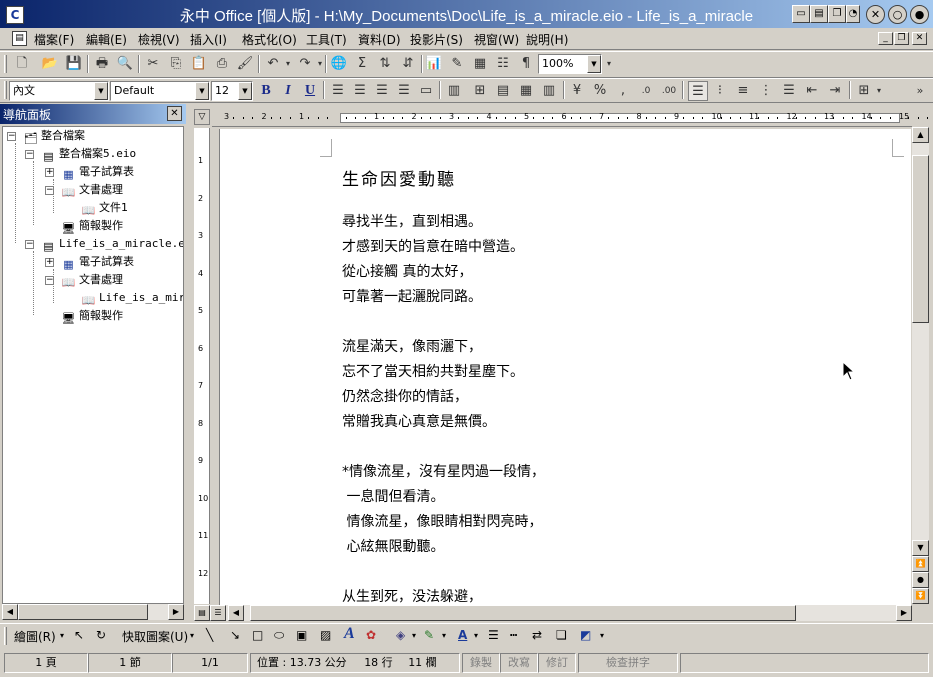 This screenshot has width=933, height=677. What do you see at coordinates (609, 64) in the screenshot?
I see `toolbar-options-icon: ▾` at bounding box center [609, 64].